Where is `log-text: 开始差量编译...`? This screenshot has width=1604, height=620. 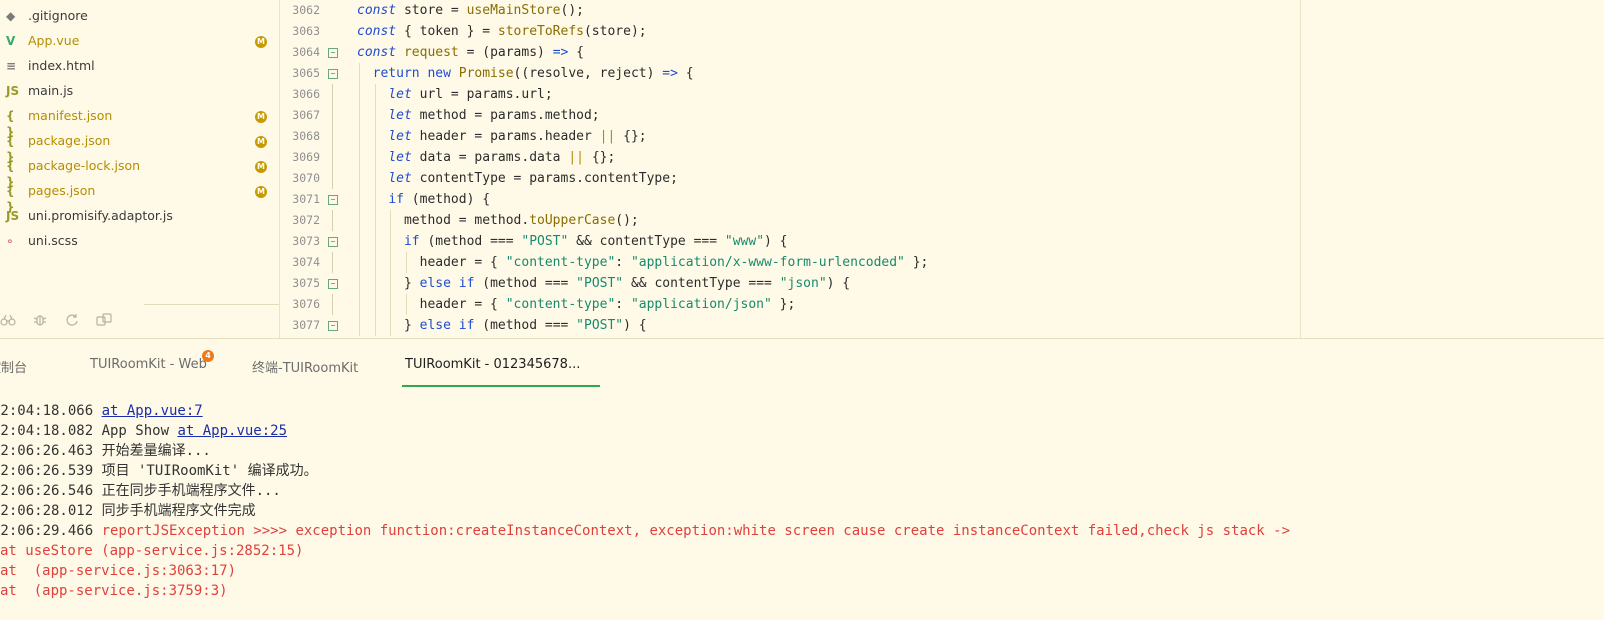
log-text: 开始差量编译... is located at coordinates (156, 451).